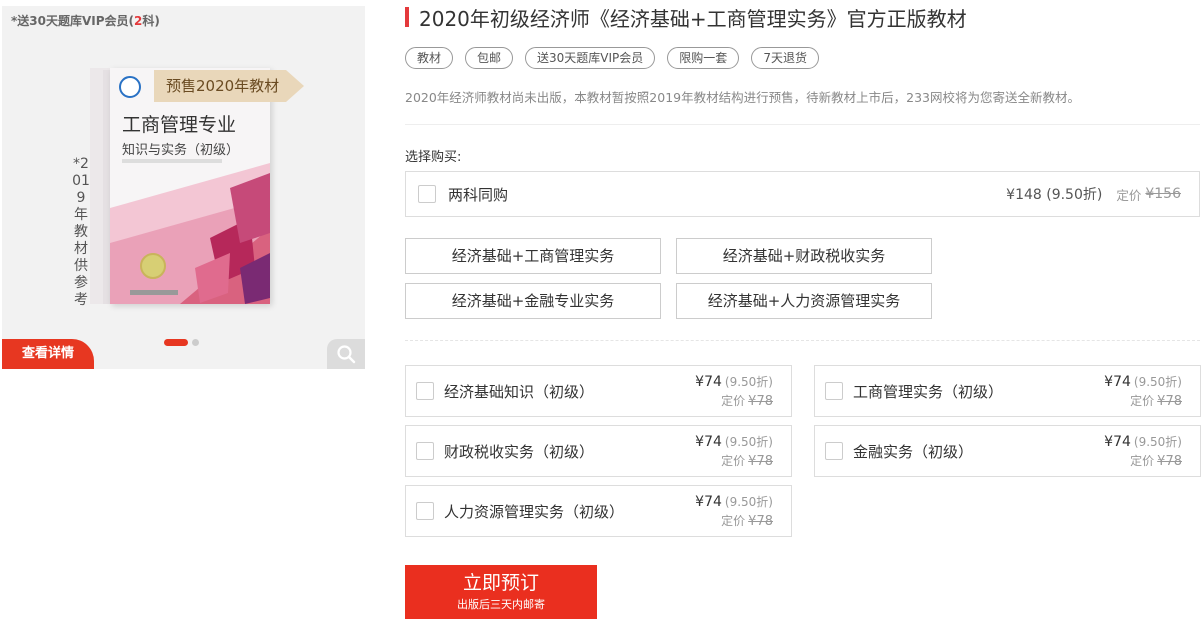 This screenshot has height=627, width=1203. I want to click on product-tag: 教材, so click(429, 58).